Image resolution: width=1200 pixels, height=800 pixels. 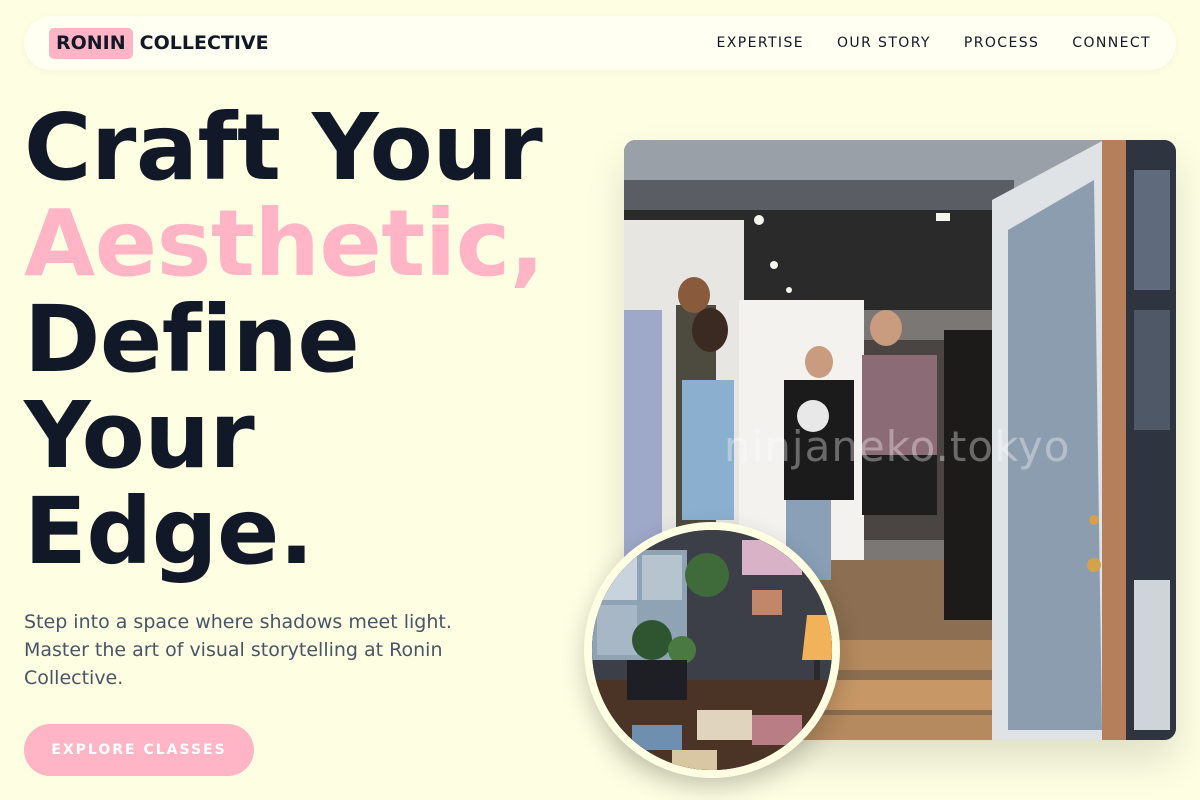 I want to click on nav-link-expertise: EXPERTISE, so click(x=760, y=43).